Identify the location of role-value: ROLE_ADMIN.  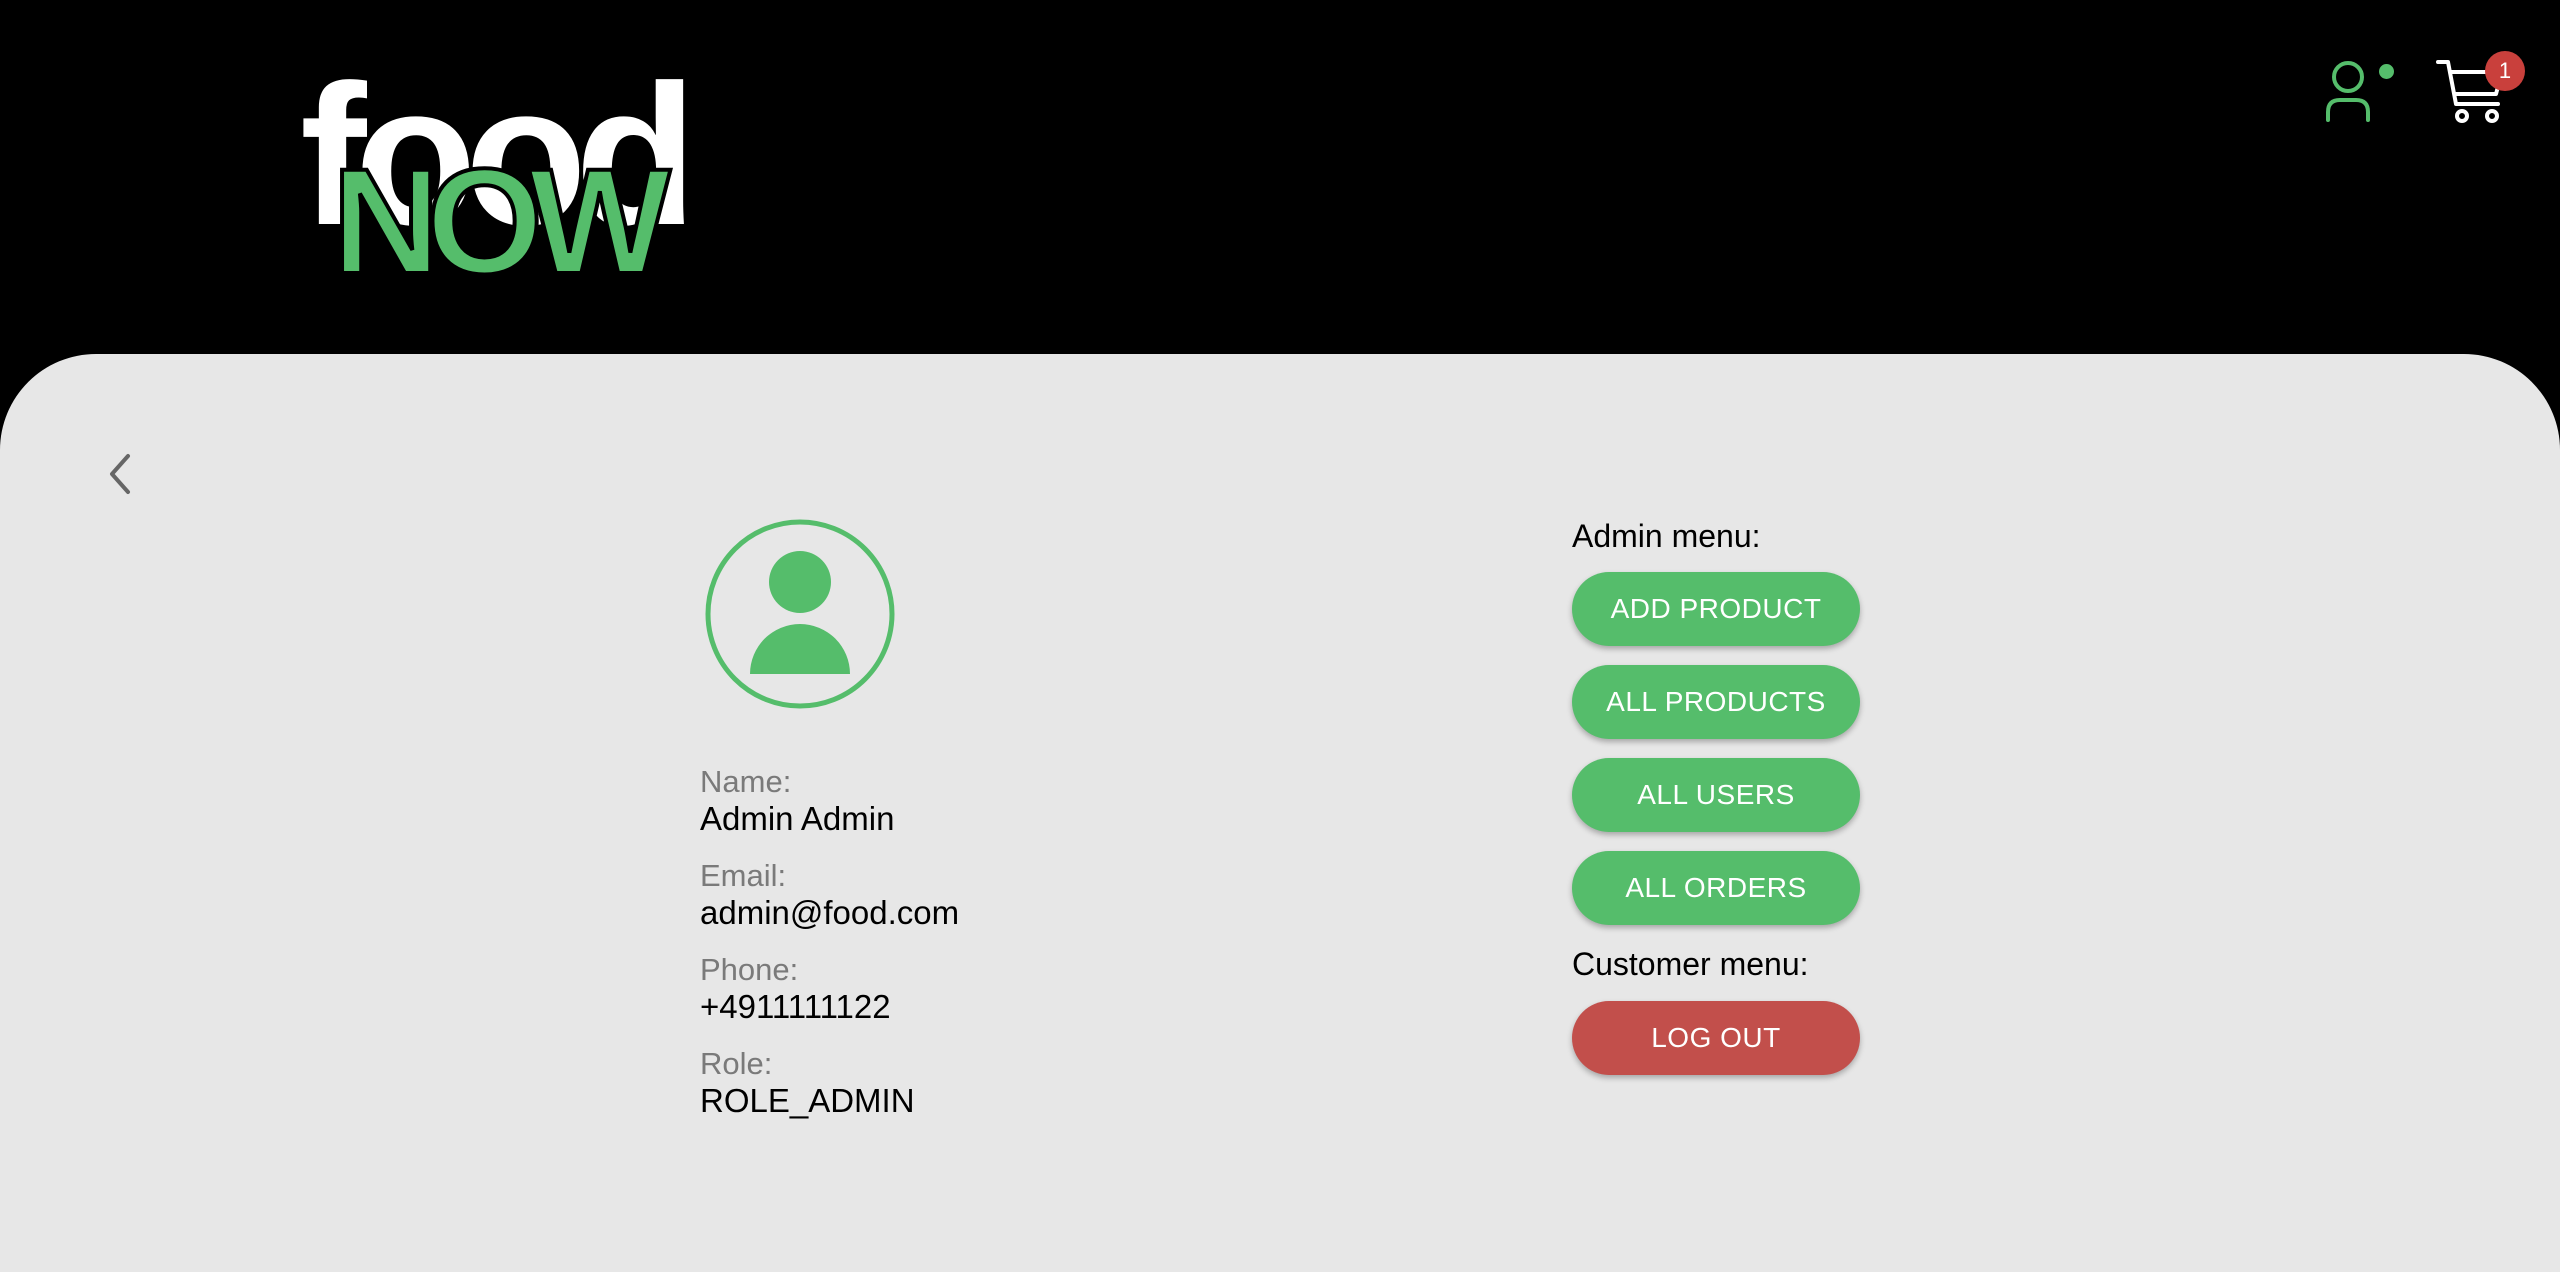
(807, 1100).